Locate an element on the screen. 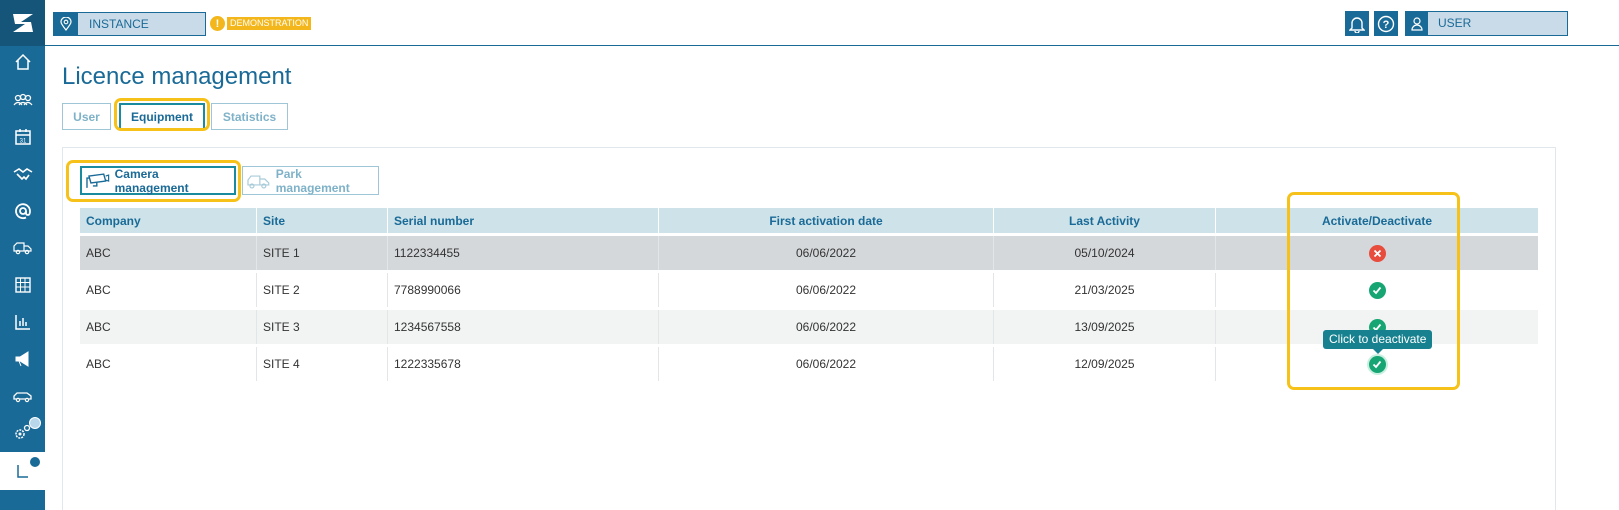  user-label: USER is located at coordinates (1455, 23).